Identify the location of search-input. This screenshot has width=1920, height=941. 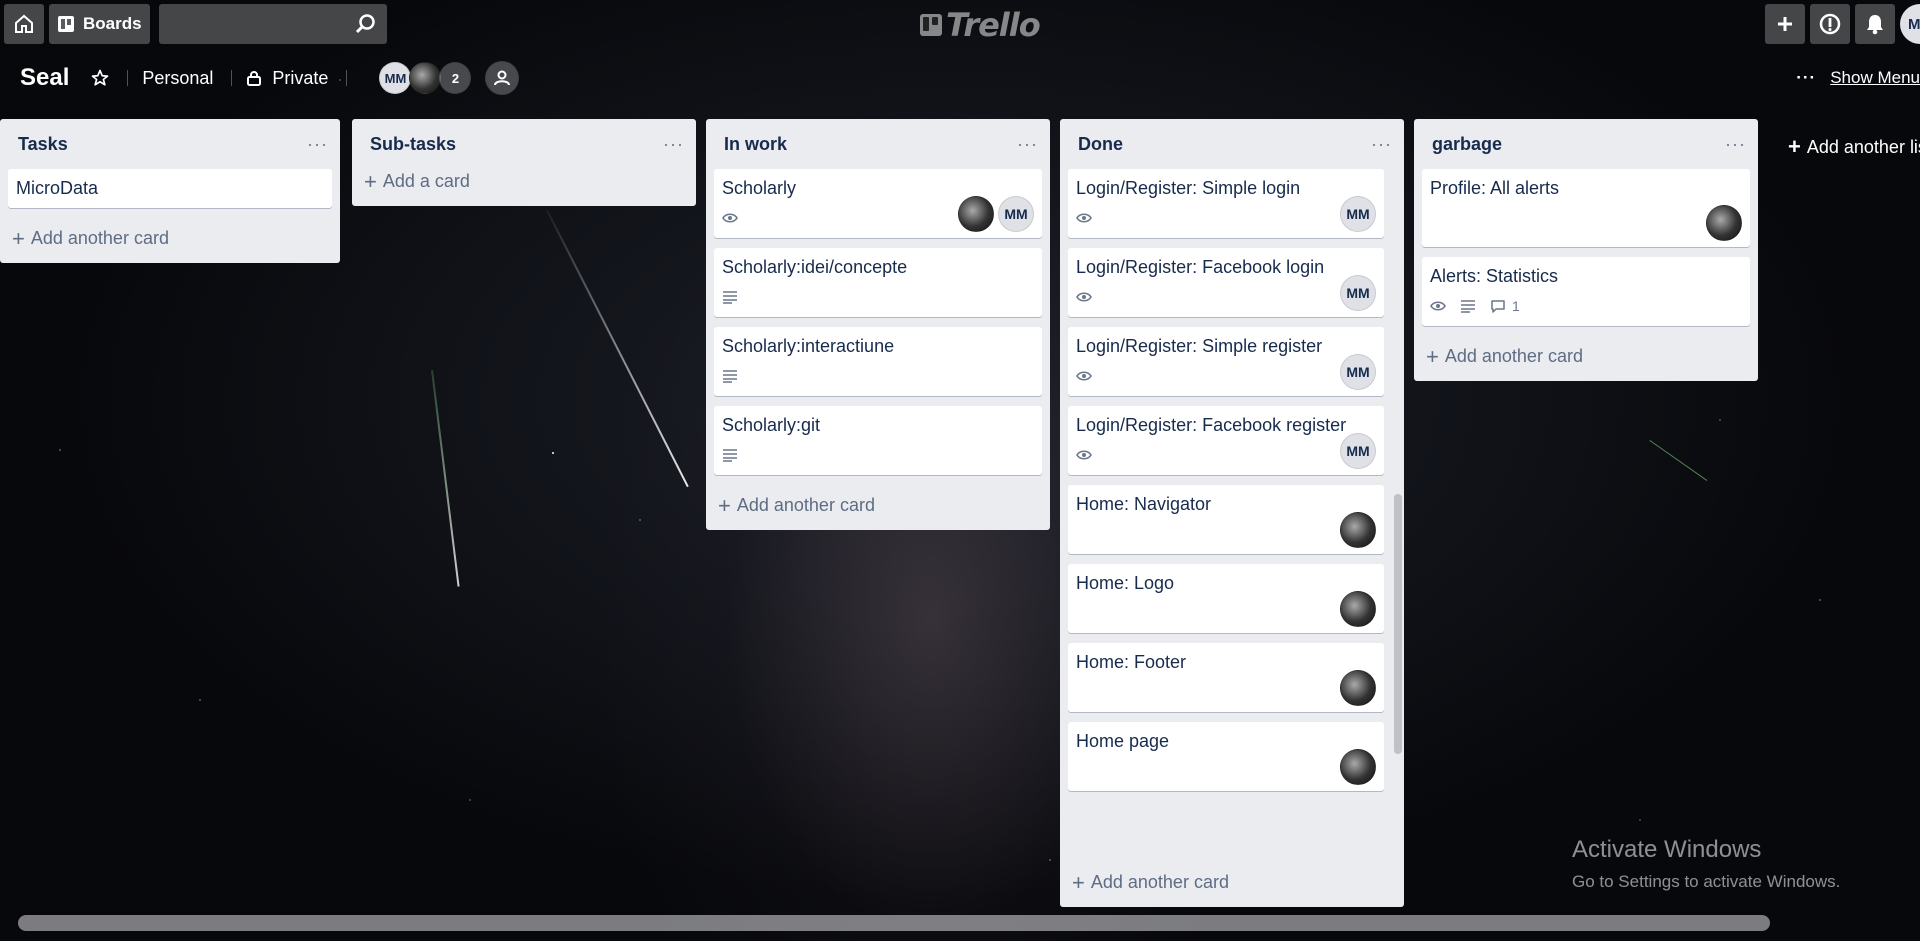
(272, 24).